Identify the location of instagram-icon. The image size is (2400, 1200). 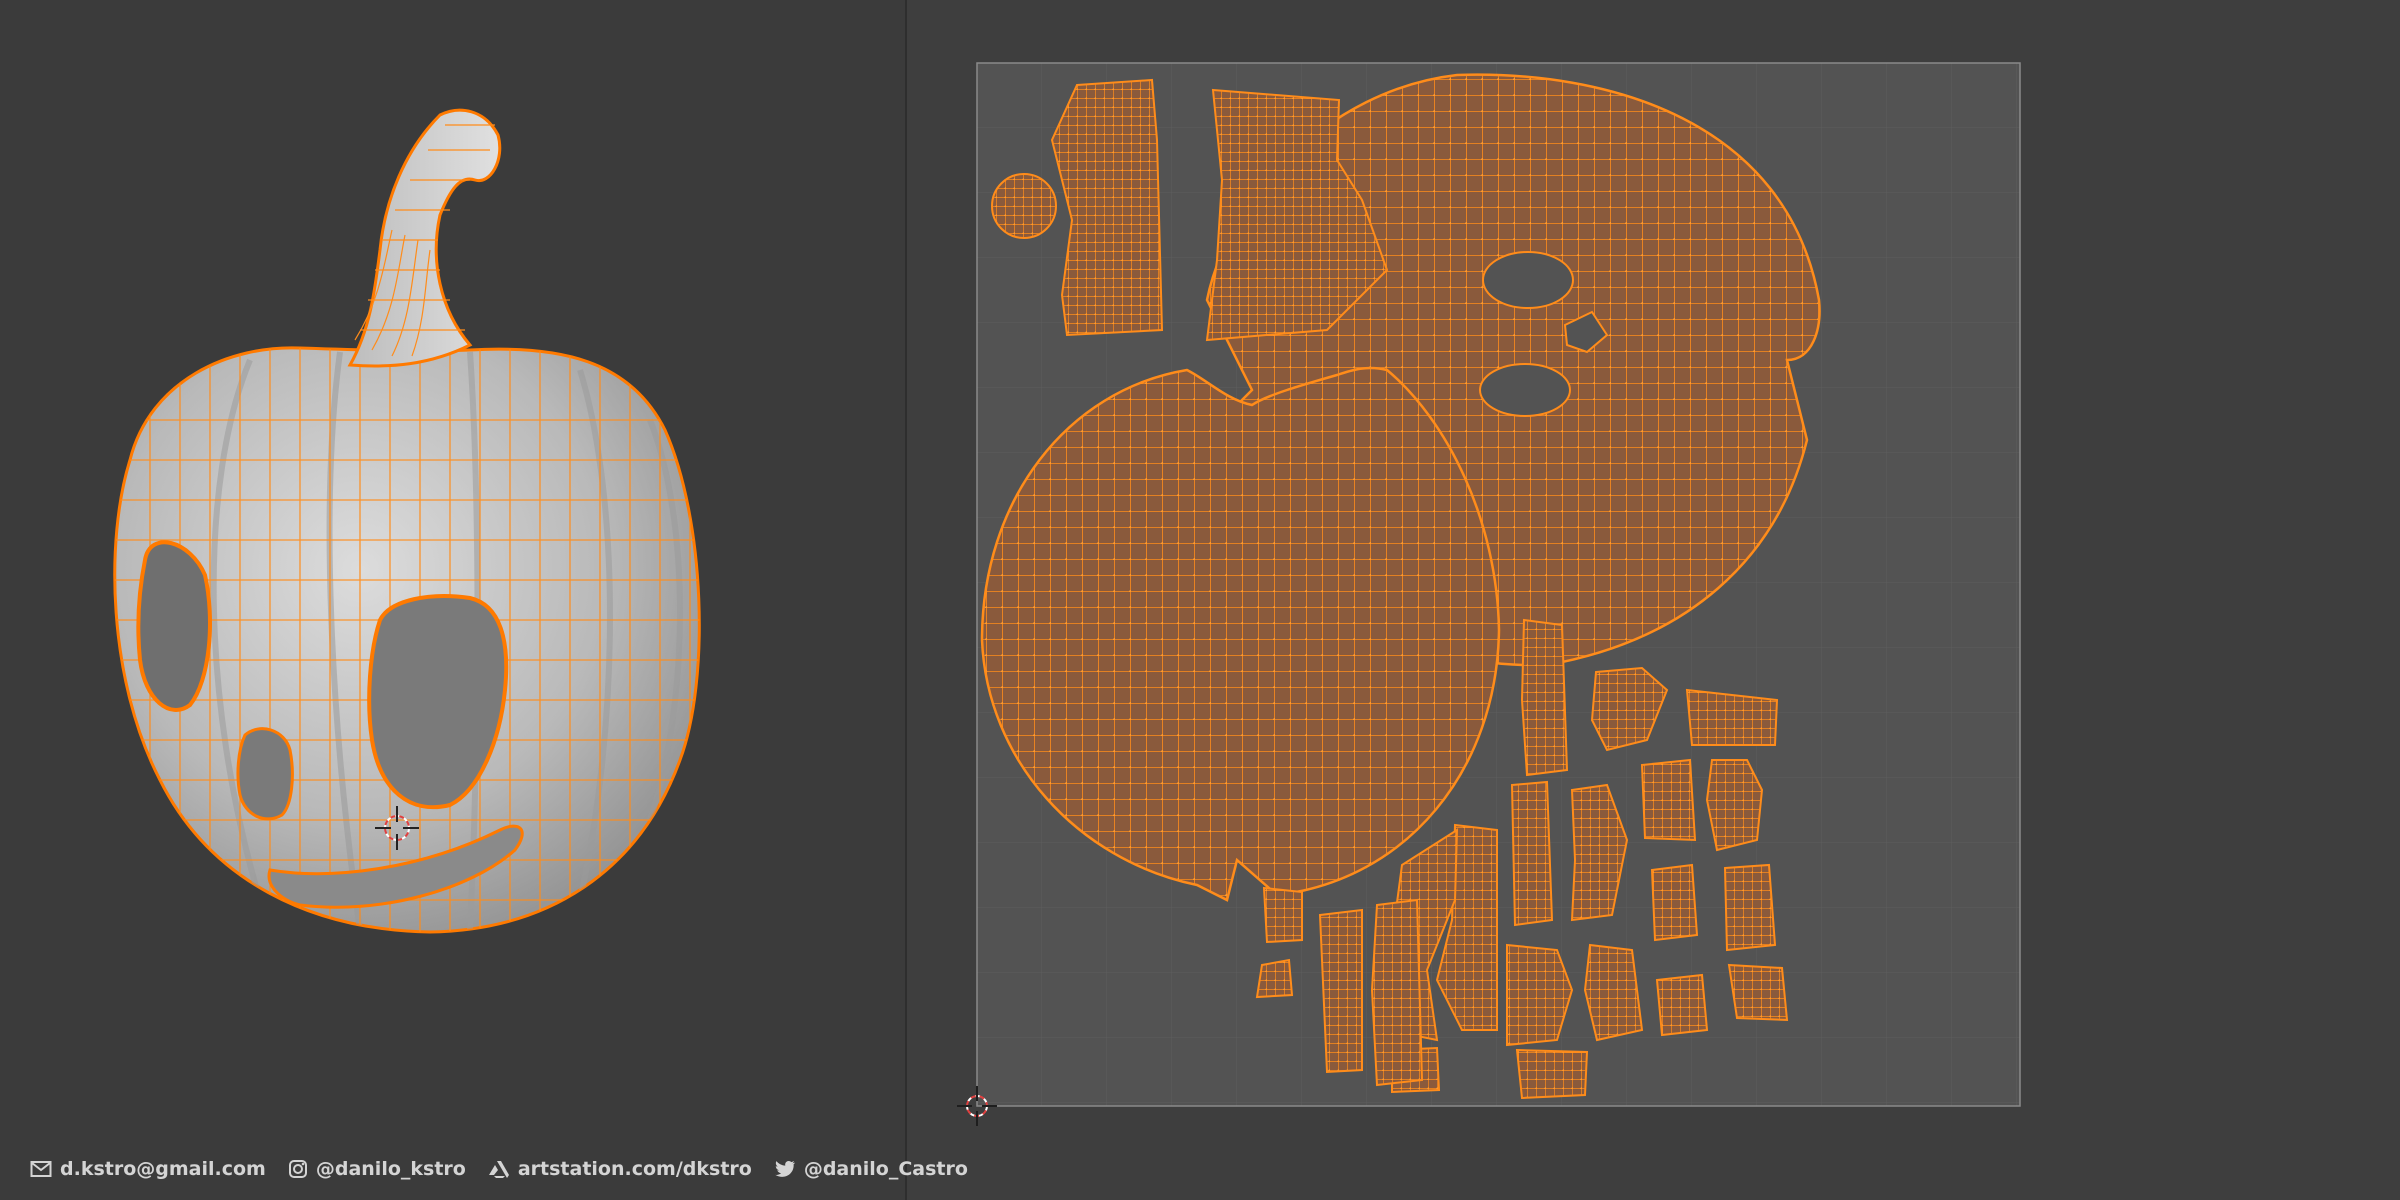
(297, 1169).